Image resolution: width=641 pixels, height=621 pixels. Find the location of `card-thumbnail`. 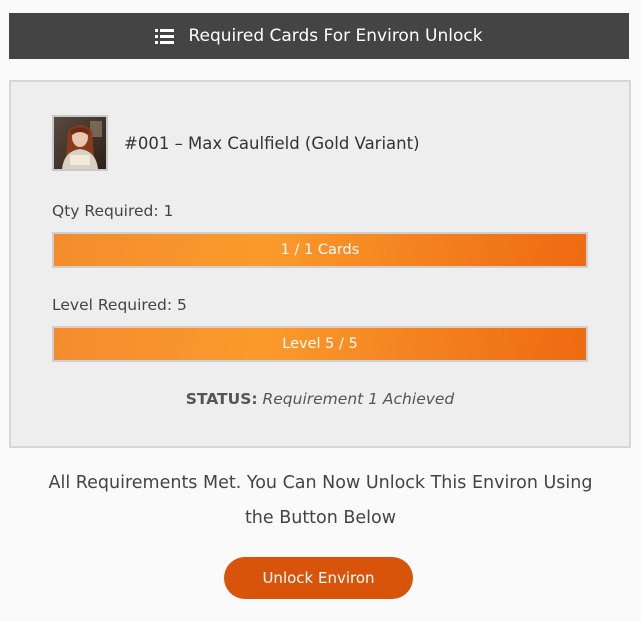

card-thumbnail is located at coordinates (80, 143).